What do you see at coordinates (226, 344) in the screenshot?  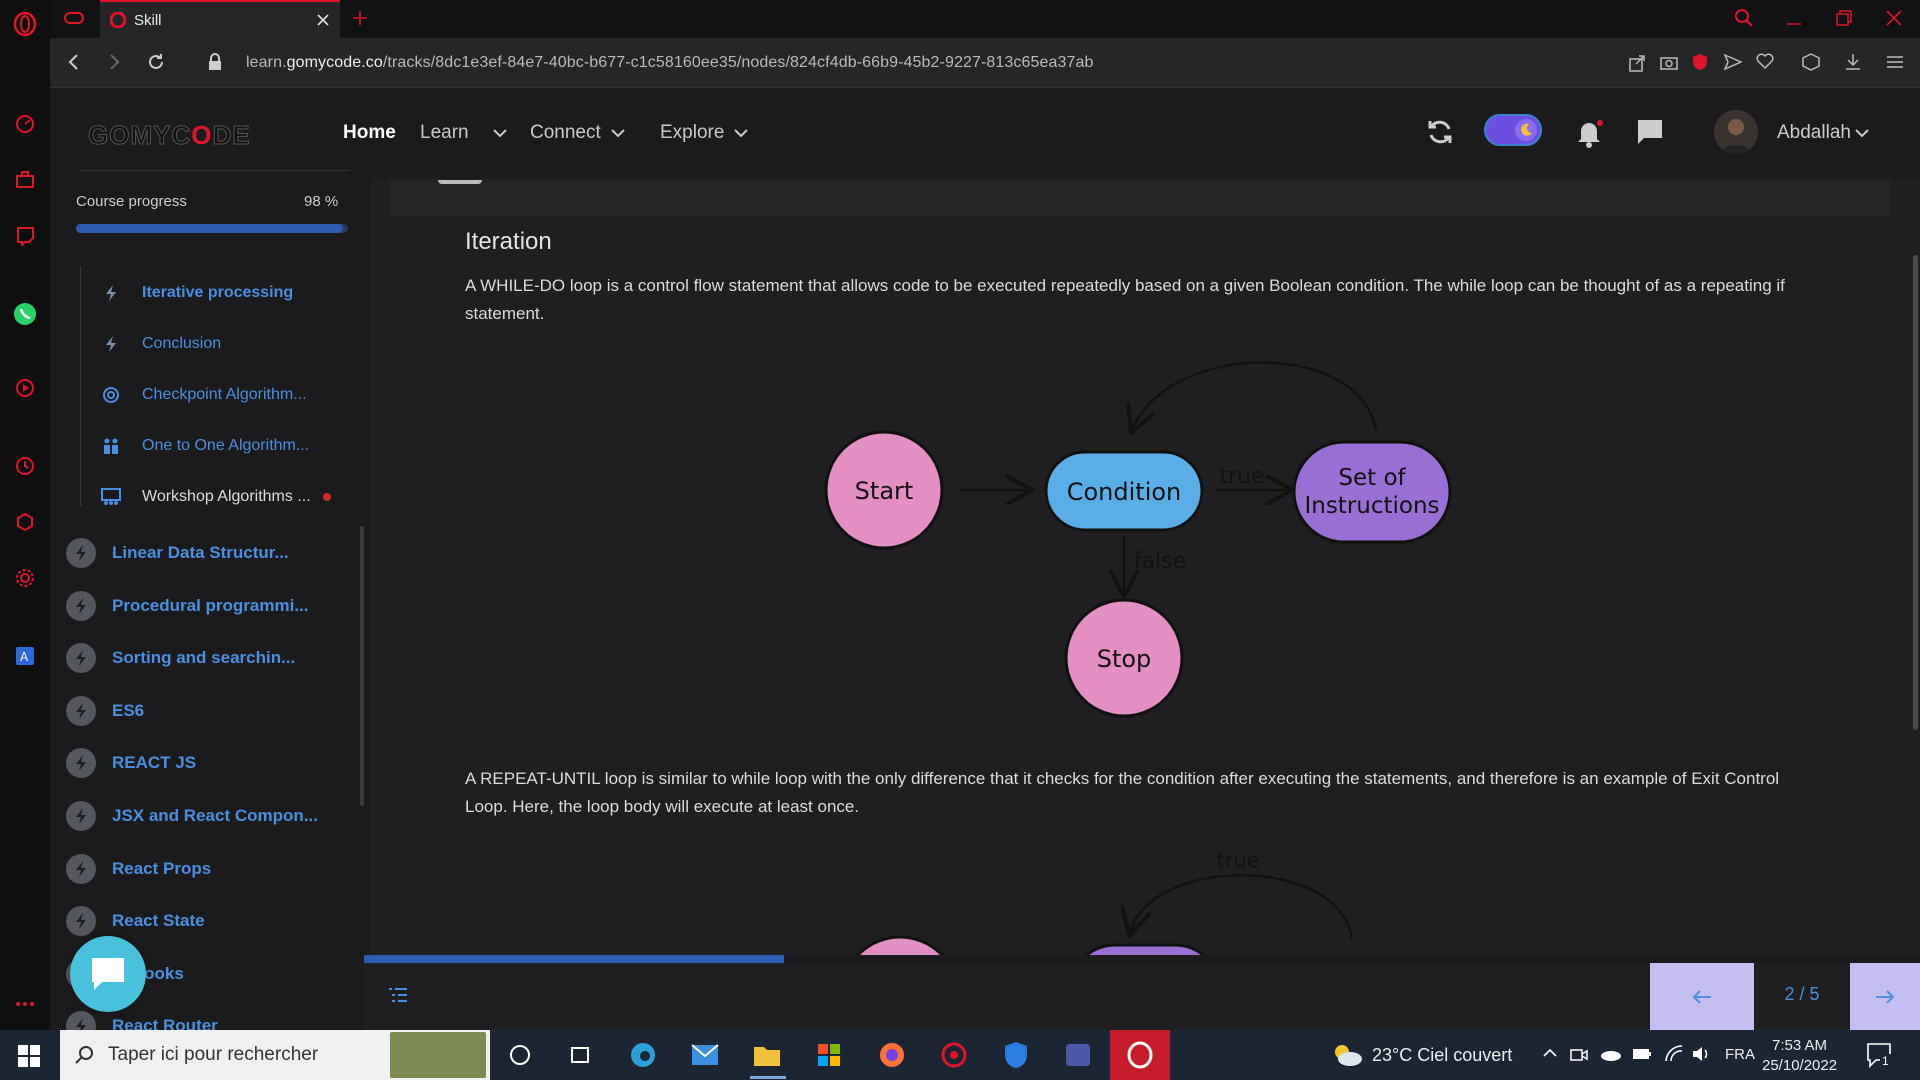 I see `lesson-item: Conclusion` at bounding box center [226, 344].